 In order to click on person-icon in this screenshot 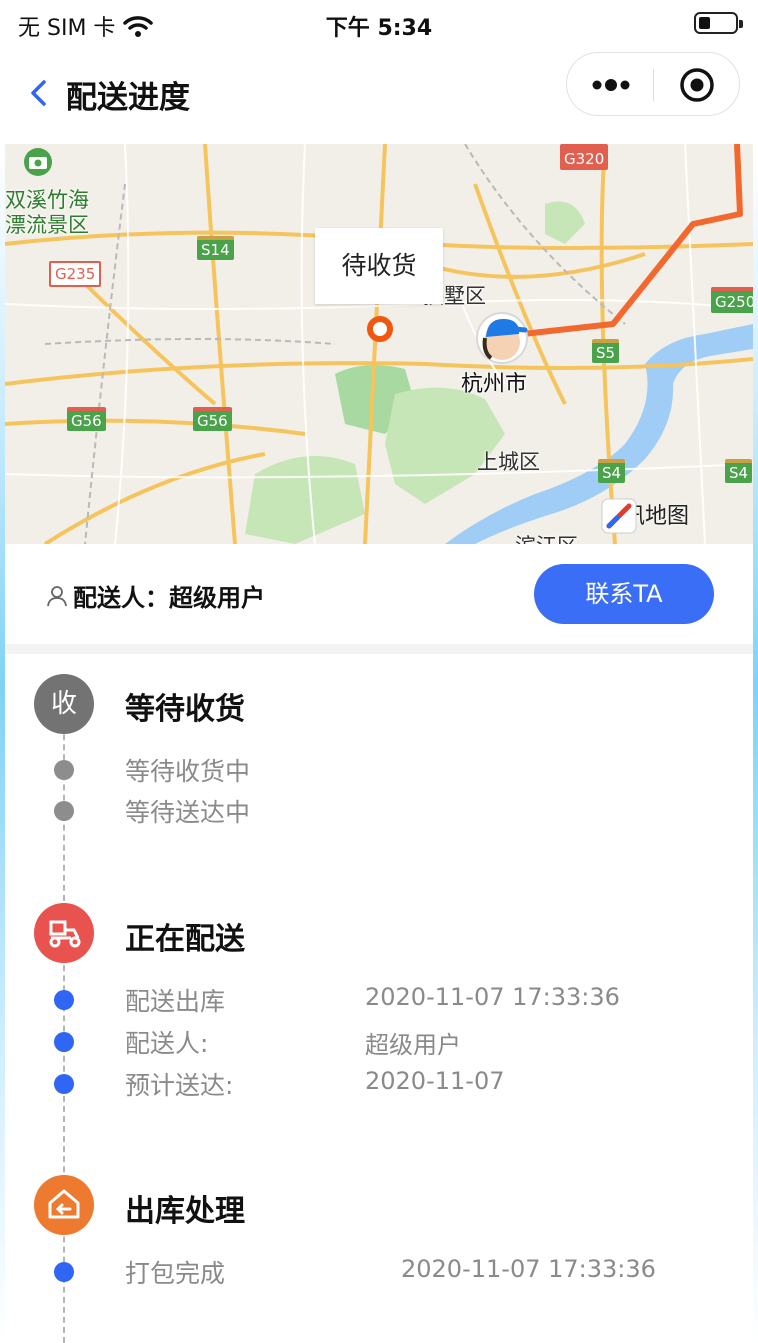, I will do `click(57, 595)`.